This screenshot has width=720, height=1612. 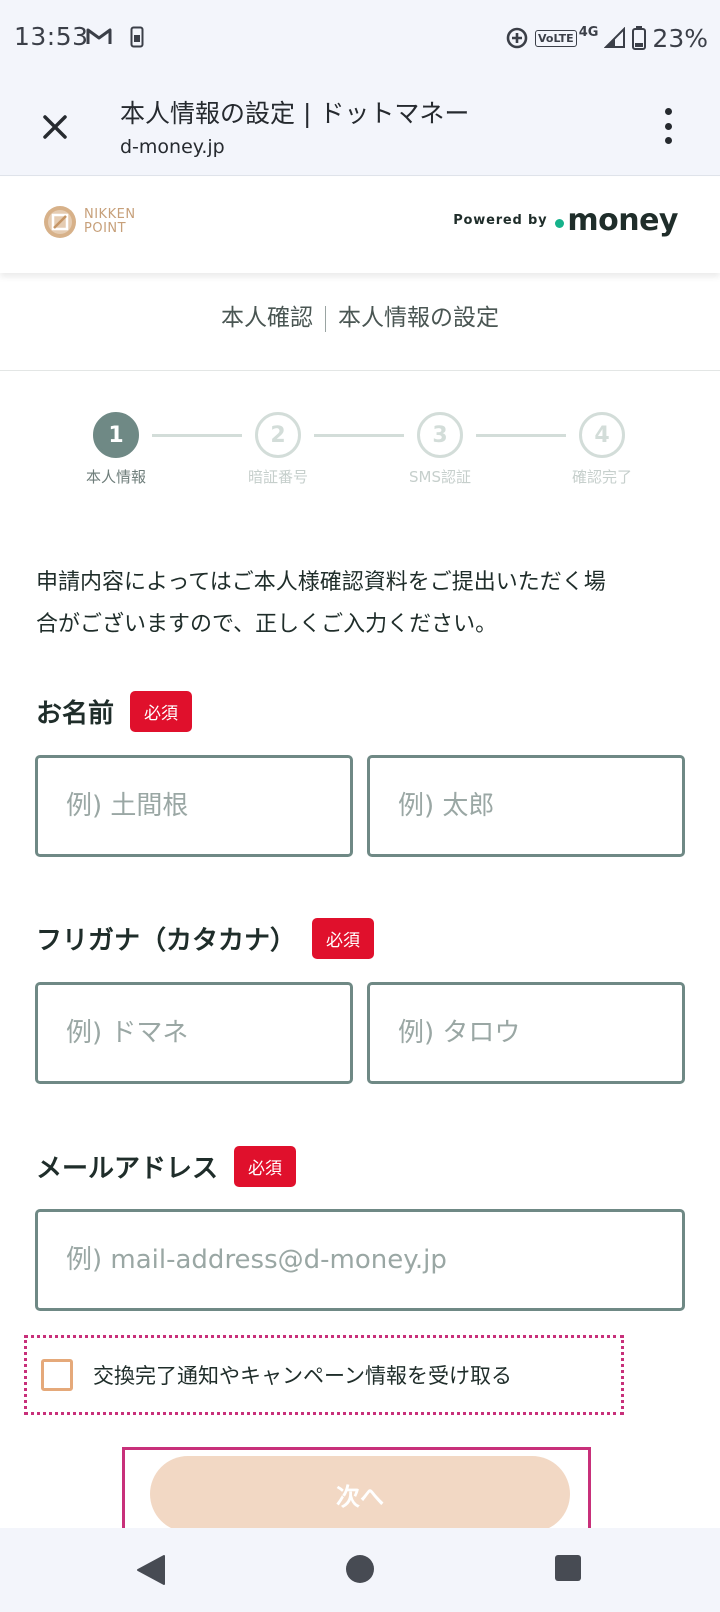 I want to click on name-label-text: お名前, so click(x=75, y=714).